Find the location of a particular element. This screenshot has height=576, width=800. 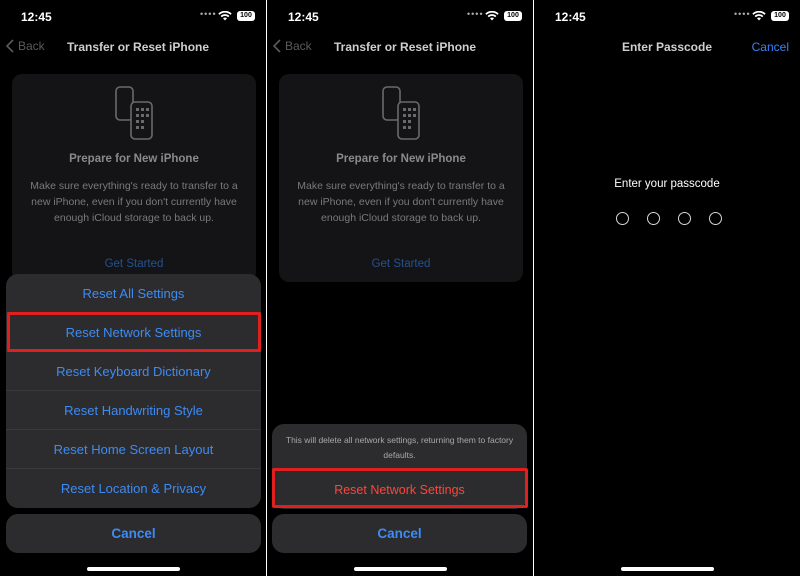

reset-network-settings-button: Reset Network Settings is located at coordinates (399, 490).